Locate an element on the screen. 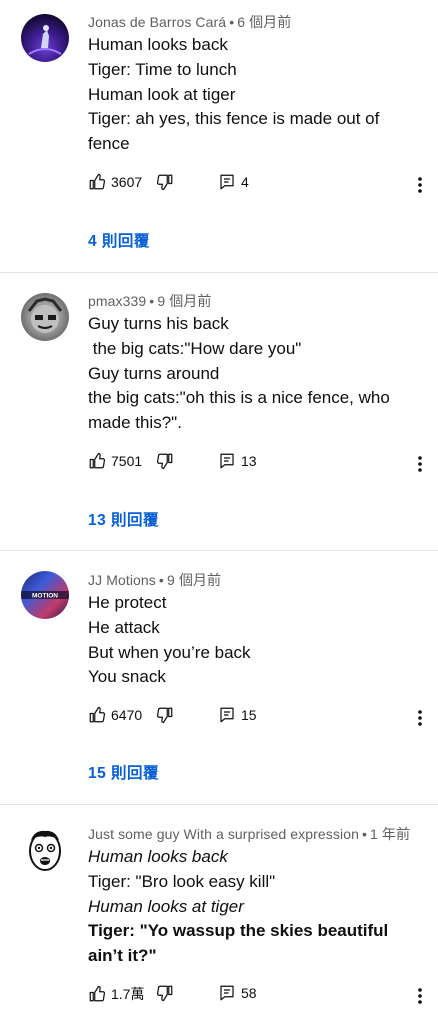 The width and height of the screenshot is (438, 1024). view-replies-button: 13 則回覆 is located at coordinates (123, 519).